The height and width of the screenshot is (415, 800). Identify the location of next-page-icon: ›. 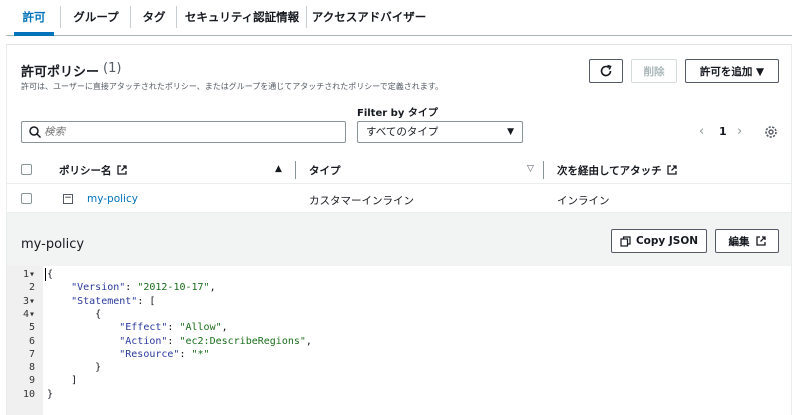
(739, 131).